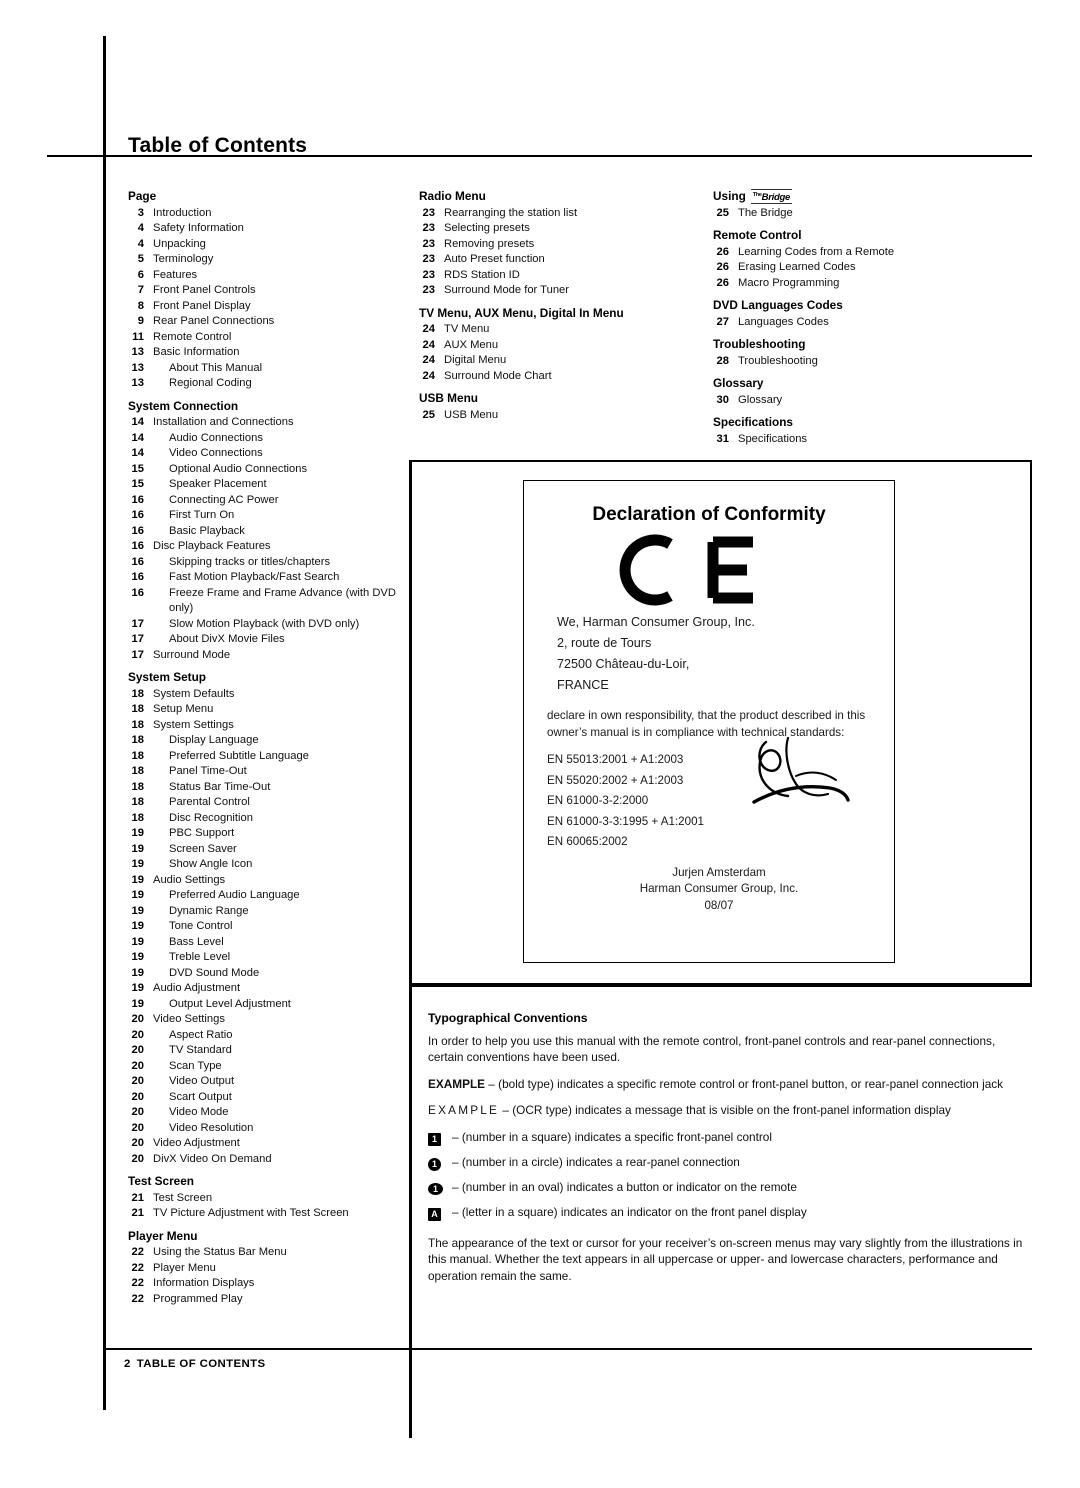 The height and width of the screenshot is (1488, 1080). What do you see at coordinates (265, 532) in the screenshot?
I see `toc-entry: 16 Basic Playback` at bounding box center [265, 532].